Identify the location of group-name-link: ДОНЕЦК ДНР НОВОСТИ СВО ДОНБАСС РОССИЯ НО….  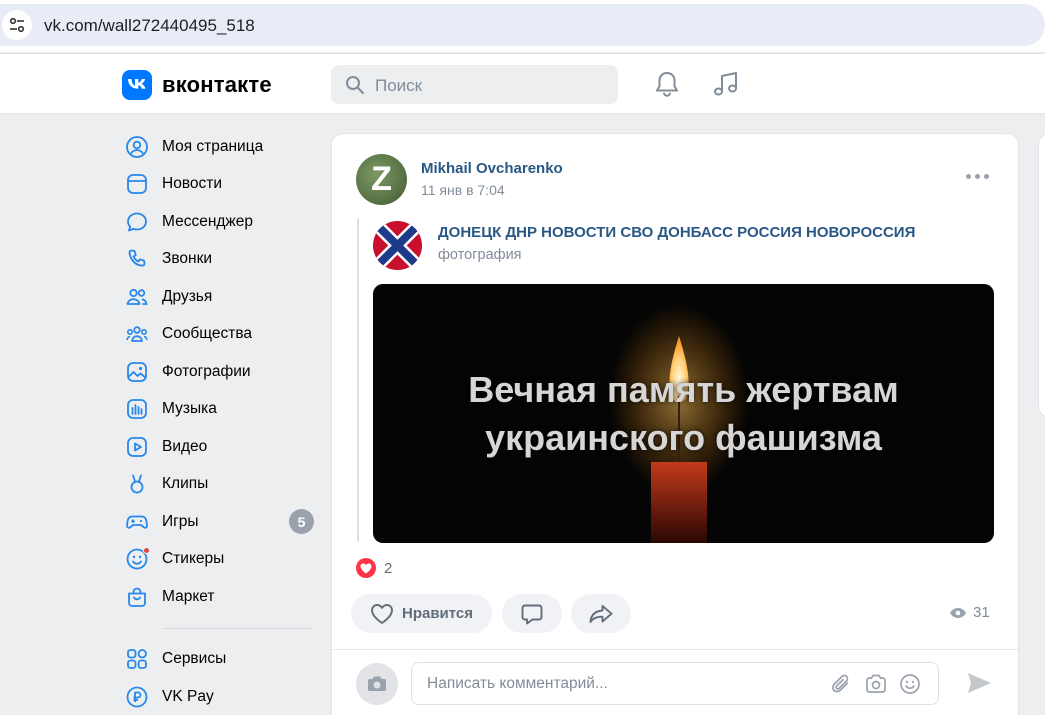
(676, 232).